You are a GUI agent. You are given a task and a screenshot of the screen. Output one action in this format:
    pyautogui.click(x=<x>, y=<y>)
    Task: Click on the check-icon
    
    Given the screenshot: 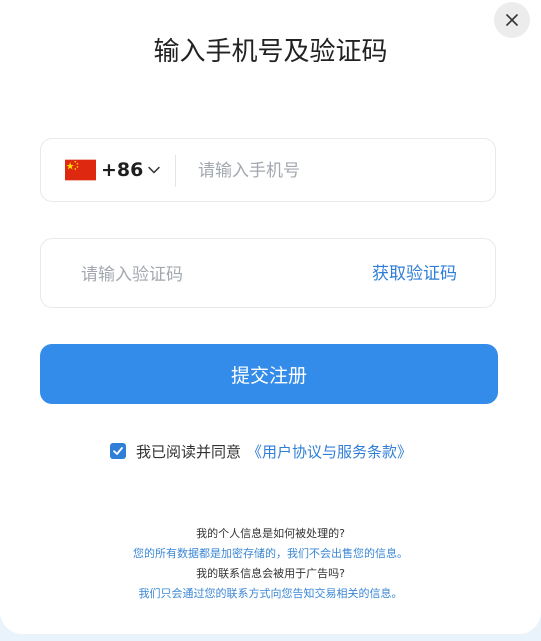 What is the action you would take?
    pyautogui.click(x=118, y=451)
    